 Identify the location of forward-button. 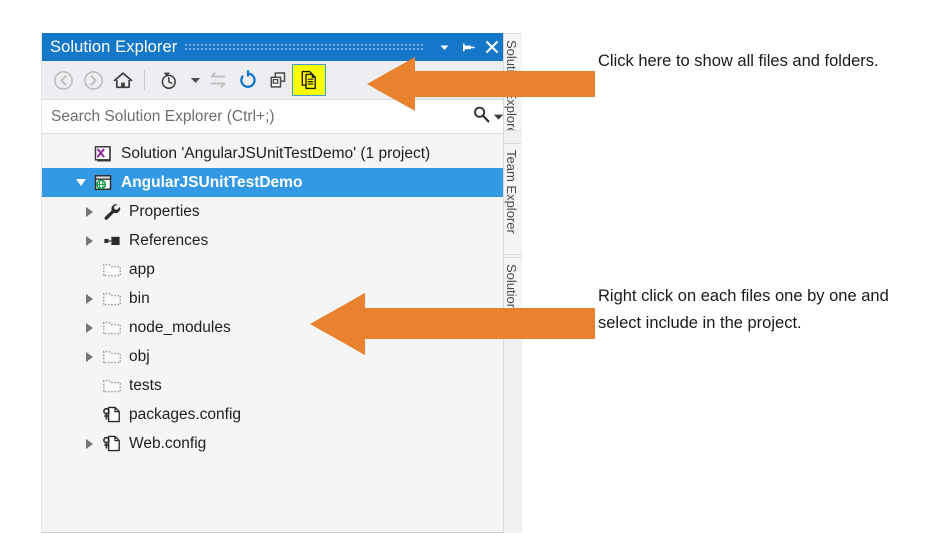
(93, 80).